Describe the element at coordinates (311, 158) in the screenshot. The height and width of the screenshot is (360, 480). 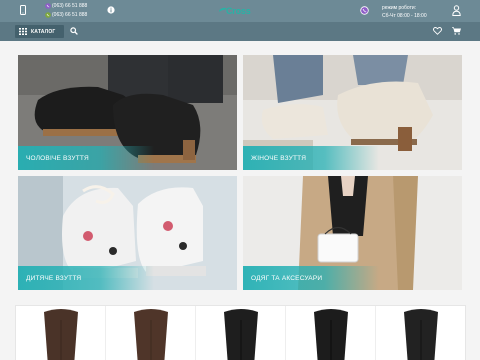
I see `category-label-womens-shoes: ЖІНОЧЕ ВЗУТТЯ` at that location.